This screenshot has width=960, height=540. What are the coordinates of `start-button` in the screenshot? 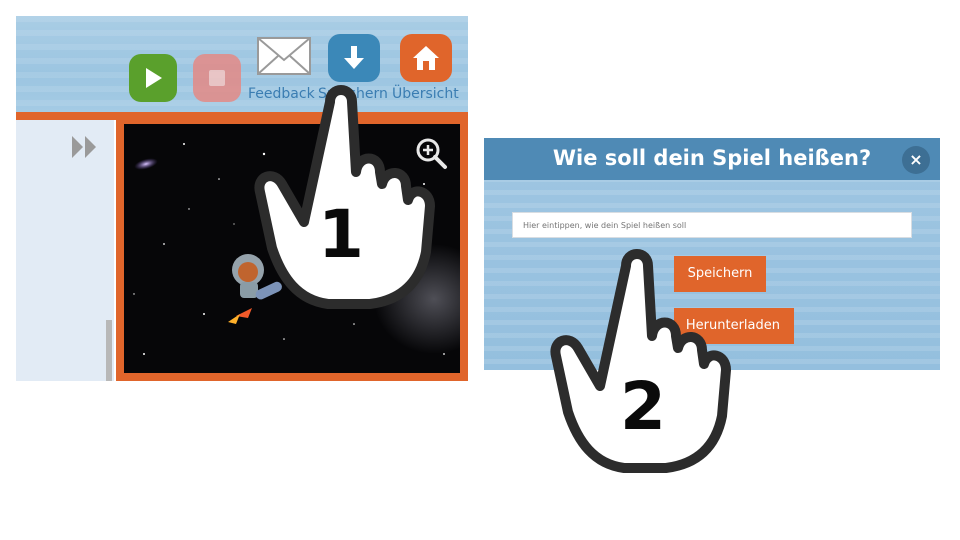 It's located at (153, 78).